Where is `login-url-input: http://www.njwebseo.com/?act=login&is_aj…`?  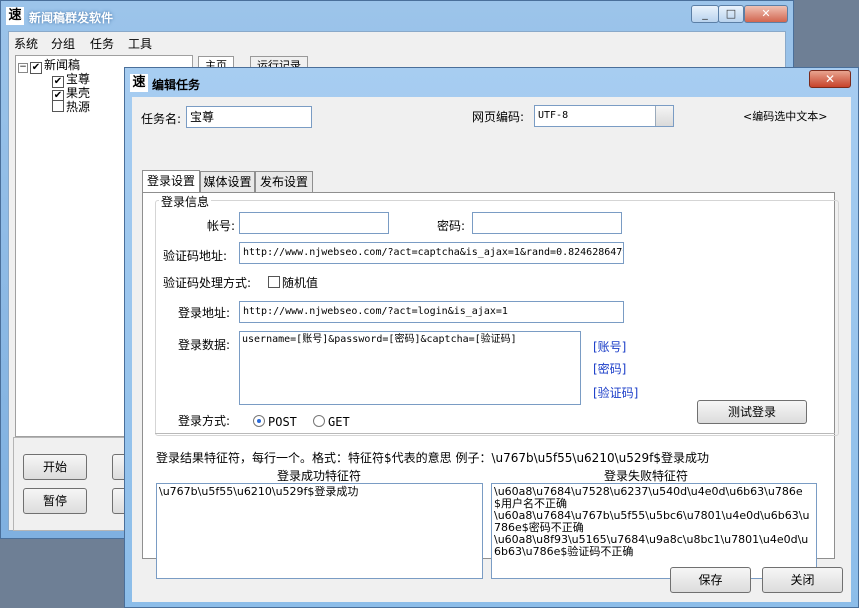
login-url-input: http://www.njwebseo.com/?act=login&is_aj… is located at coordinates (431, 312).